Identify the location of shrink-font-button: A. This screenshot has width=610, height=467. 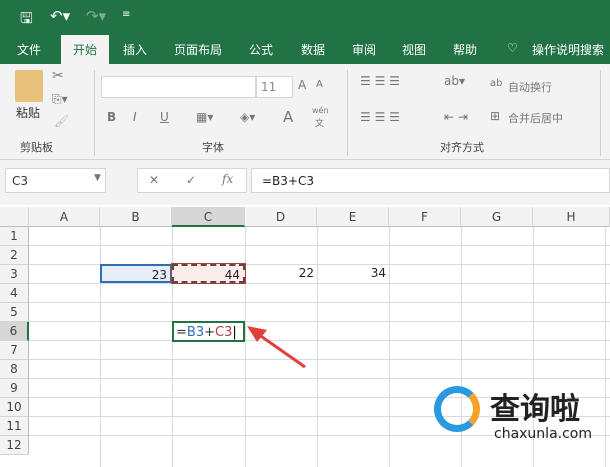
(319, 84).